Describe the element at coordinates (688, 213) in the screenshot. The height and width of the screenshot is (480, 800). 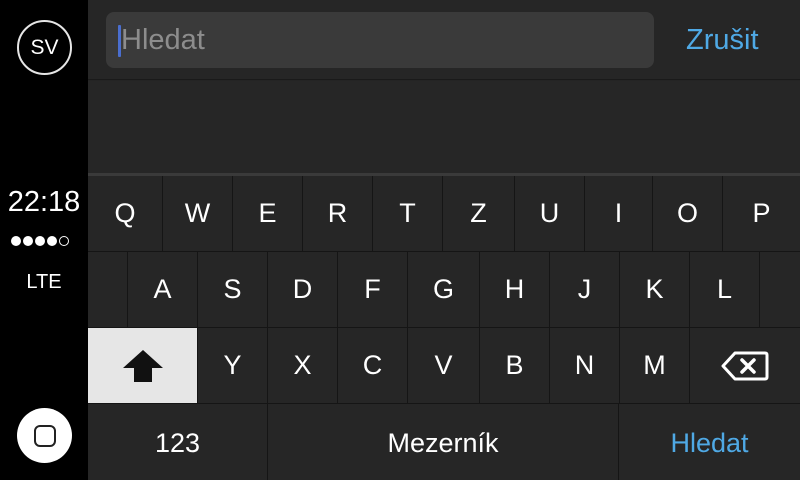
I see `key-o: O` at that location.